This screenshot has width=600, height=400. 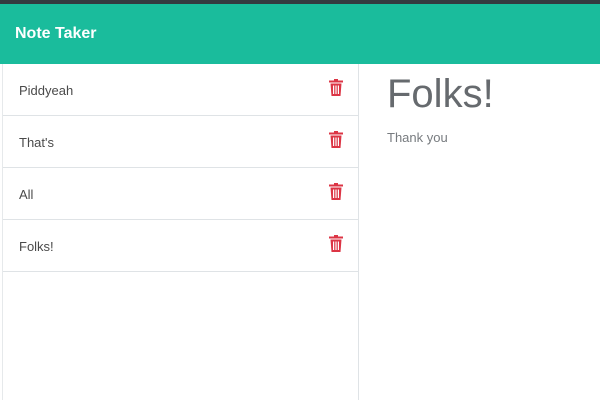 I want to click on note-item: All, so click(x=180, y=194).